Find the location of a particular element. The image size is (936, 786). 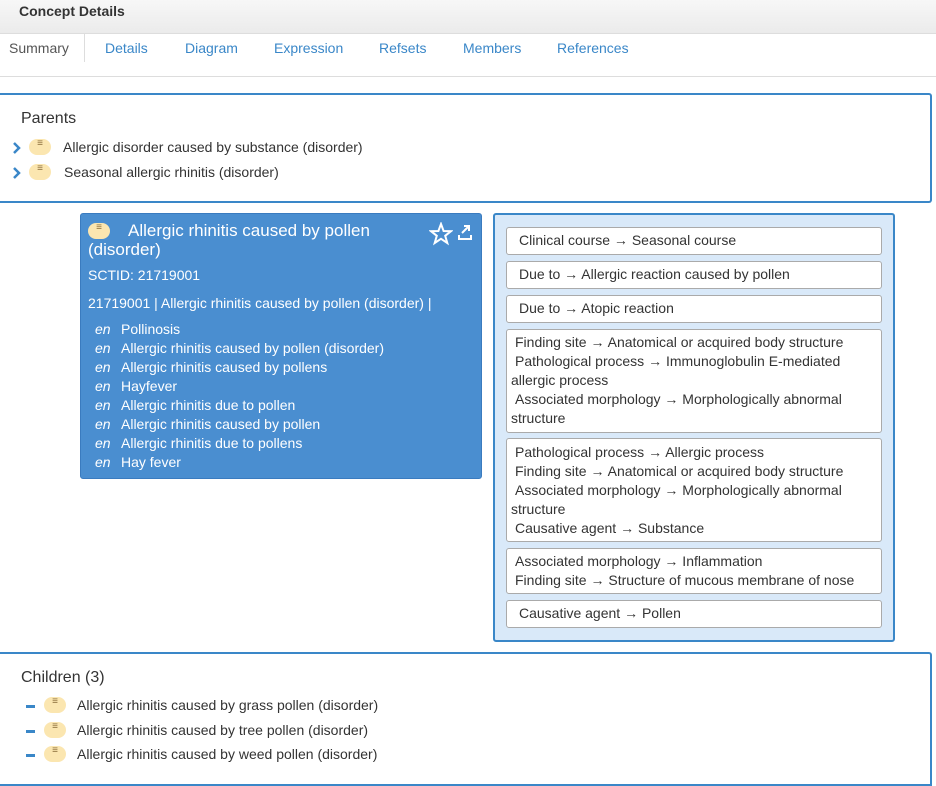

parents-title: Parents is located at coordinates (49, 118).